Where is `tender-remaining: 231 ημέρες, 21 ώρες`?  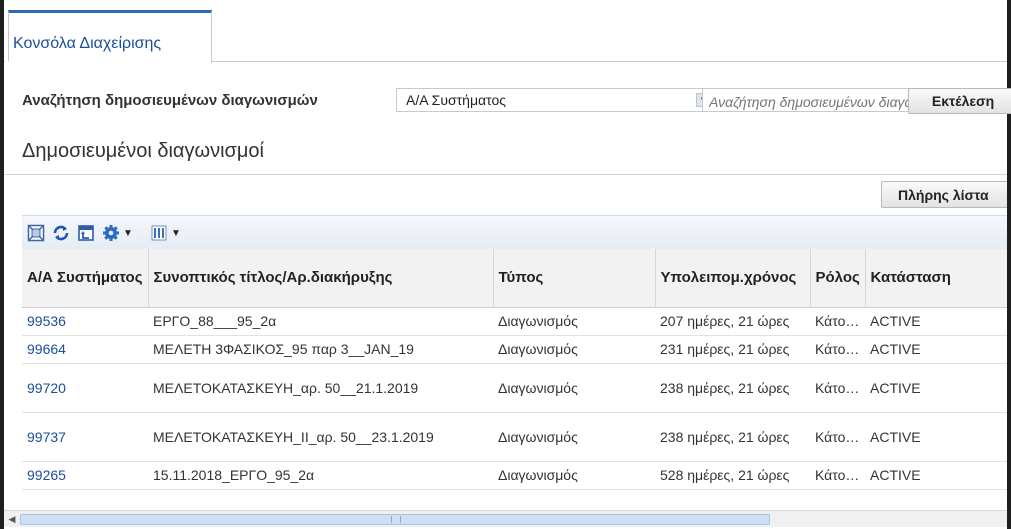
tender-remaining: 231 ημέρες, 21 ώρες is located at coordinates (732, 349).